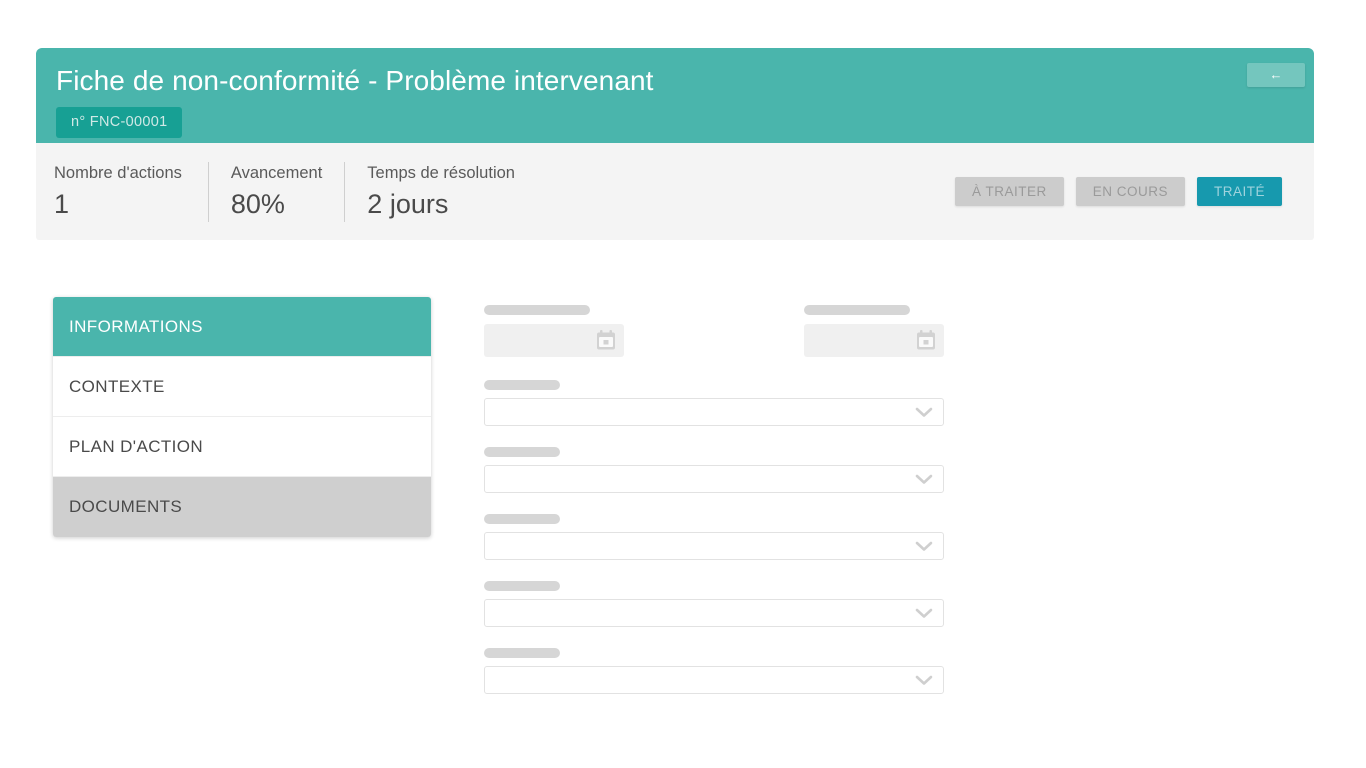 The image size is (1366, 768). What do you see at coordinates (117, 386) in the screenshot?
I see `sidebar-item-label: CONTEXTE` at bounding box center [117, 386].